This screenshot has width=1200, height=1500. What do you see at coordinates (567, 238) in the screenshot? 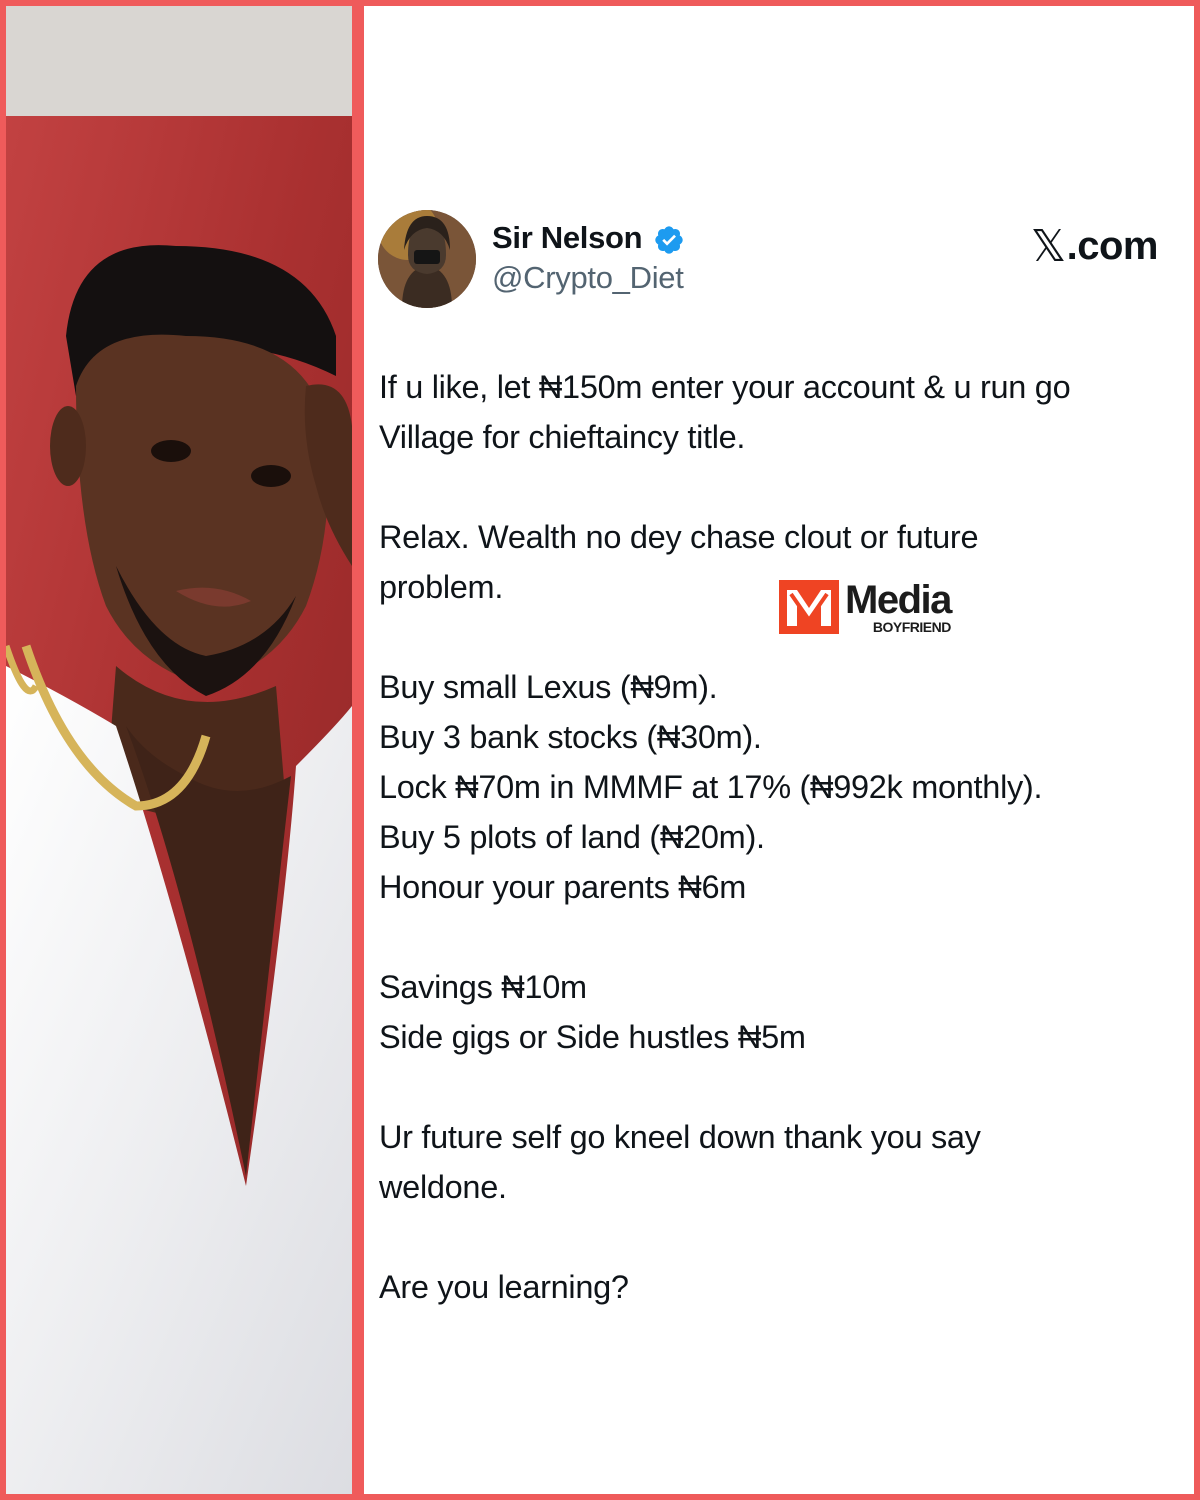
I see `display-name: Sir Nelson` at bounding box center [567, 238].